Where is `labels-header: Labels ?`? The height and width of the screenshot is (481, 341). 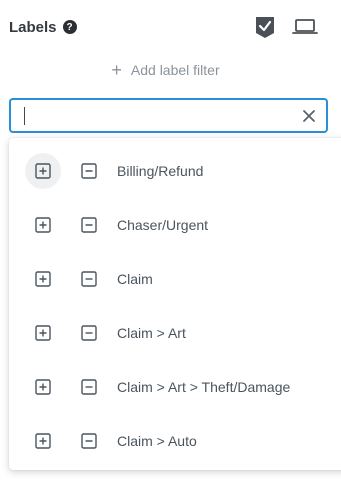
labels-header: Labels ? is located at coordinates (43, 27).